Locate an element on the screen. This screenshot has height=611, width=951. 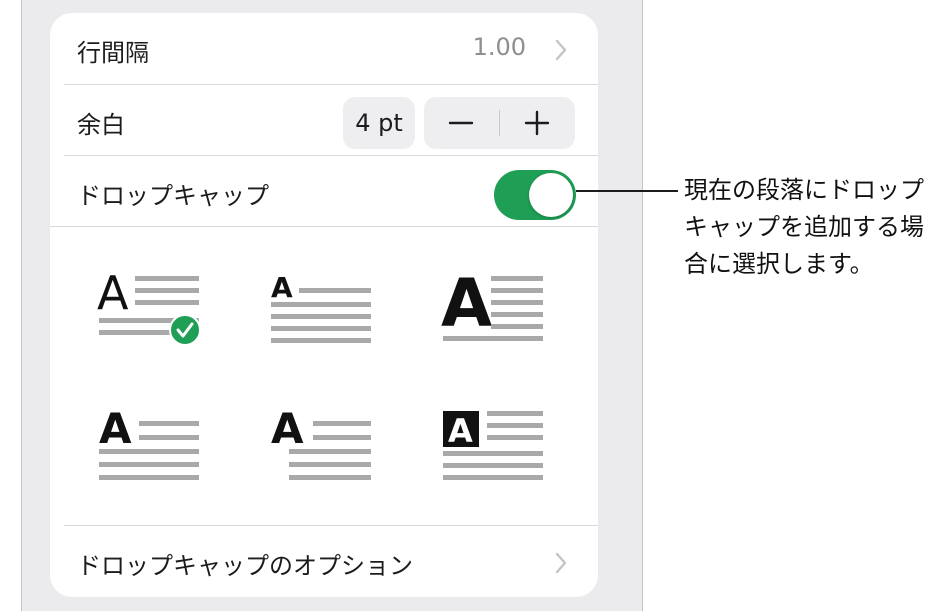
checkmark-icon is located at coordinates (185, 330).